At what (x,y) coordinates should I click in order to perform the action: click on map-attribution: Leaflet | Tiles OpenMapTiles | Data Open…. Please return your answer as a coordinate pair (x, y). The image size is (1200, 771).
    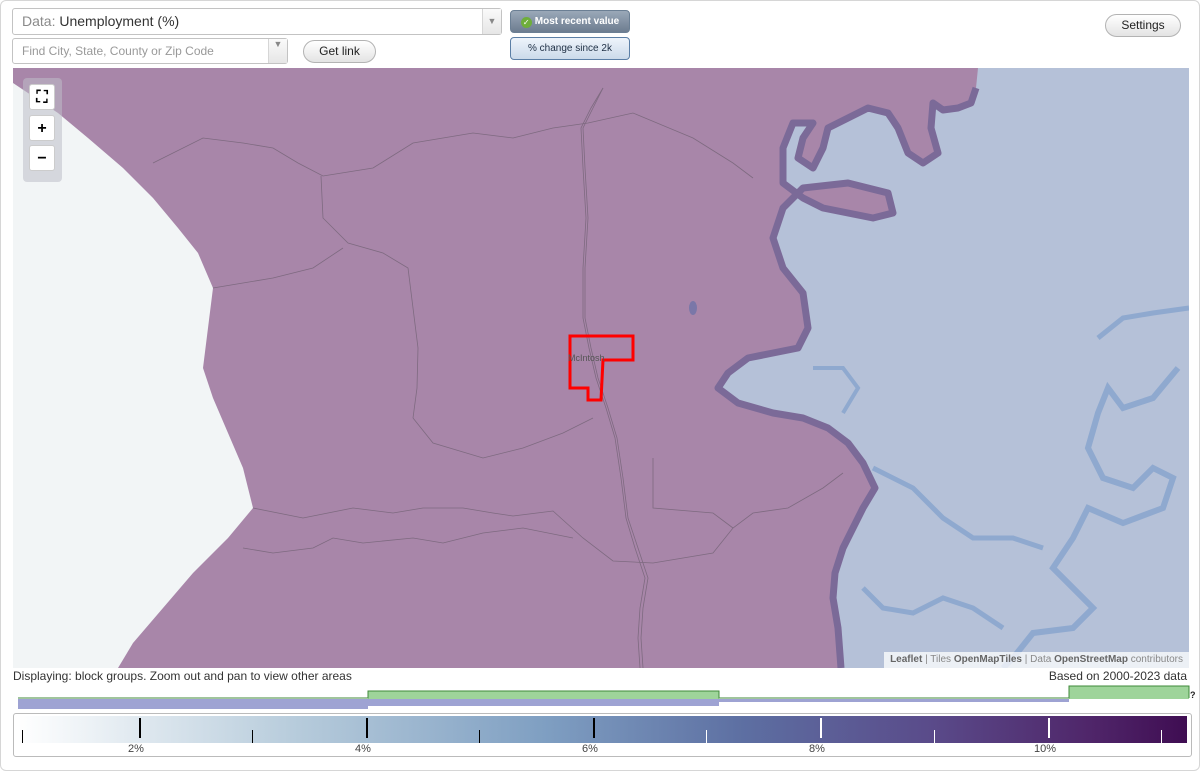
    Looking at the image, I should click on (1036, 660).